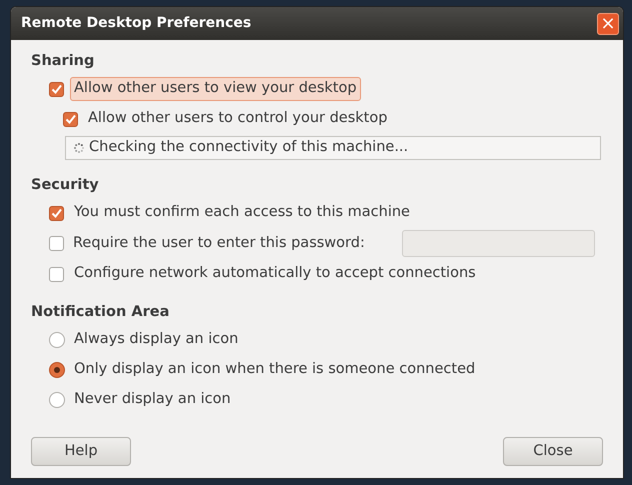 Image resolution: width=632 pixels, height=485 pixels. What do you see at coordinates (498, 243) in the screenshot?
I see `password-field` at bounding box center [498, 243].